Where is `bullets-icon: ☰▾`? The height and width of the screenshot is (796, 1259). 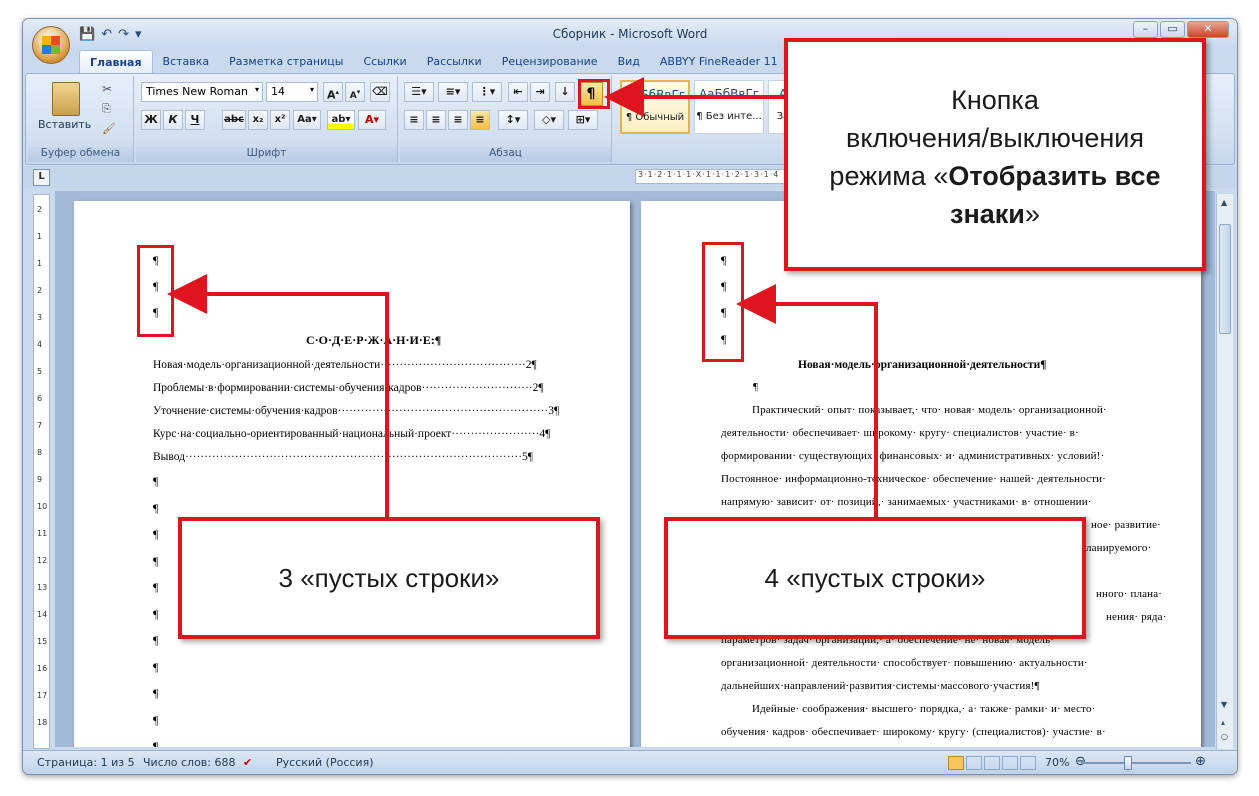
bullets-icon: ☰▾ is located at coordinates (419, 92).